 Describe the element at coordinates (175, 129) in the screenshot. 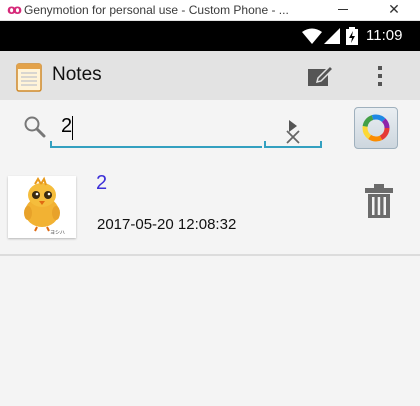

I see `search-input: 2` at that location.